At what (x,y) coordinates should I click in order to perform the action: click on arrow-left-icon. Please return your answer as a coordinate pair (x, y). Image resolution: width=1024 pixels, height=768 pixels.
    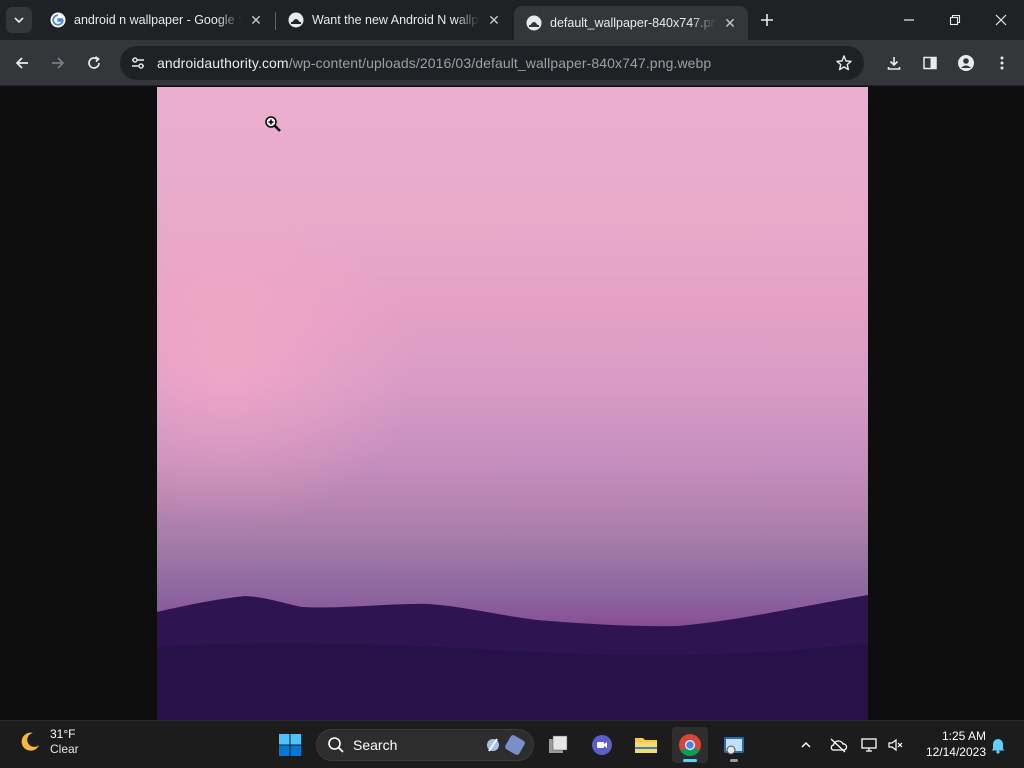
    Looking at the image, I should click on (21, 63).